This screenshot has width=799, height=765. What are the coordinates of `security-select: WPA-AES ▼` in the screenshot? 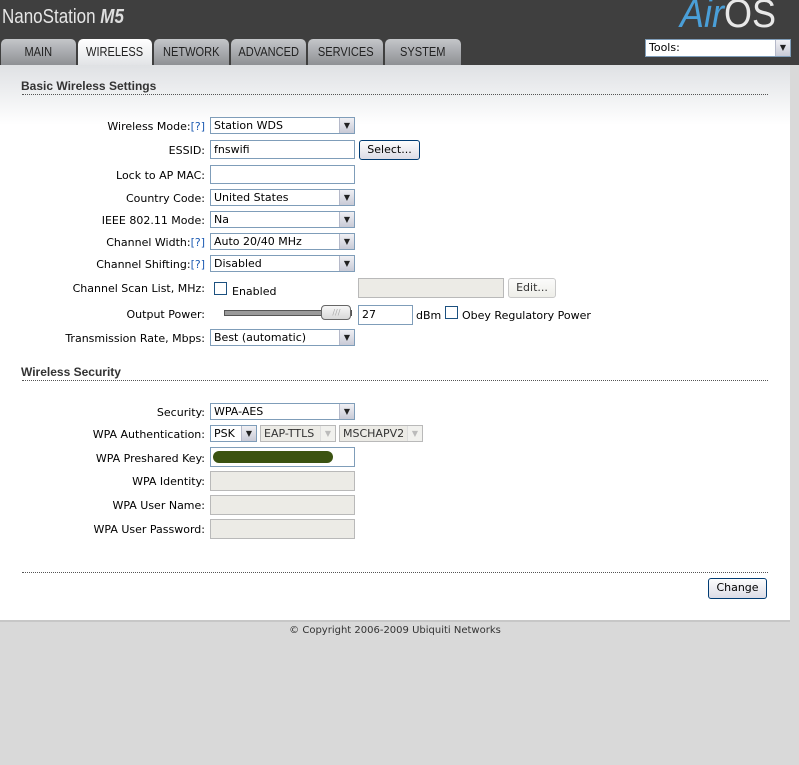 It's located at (282, 411).